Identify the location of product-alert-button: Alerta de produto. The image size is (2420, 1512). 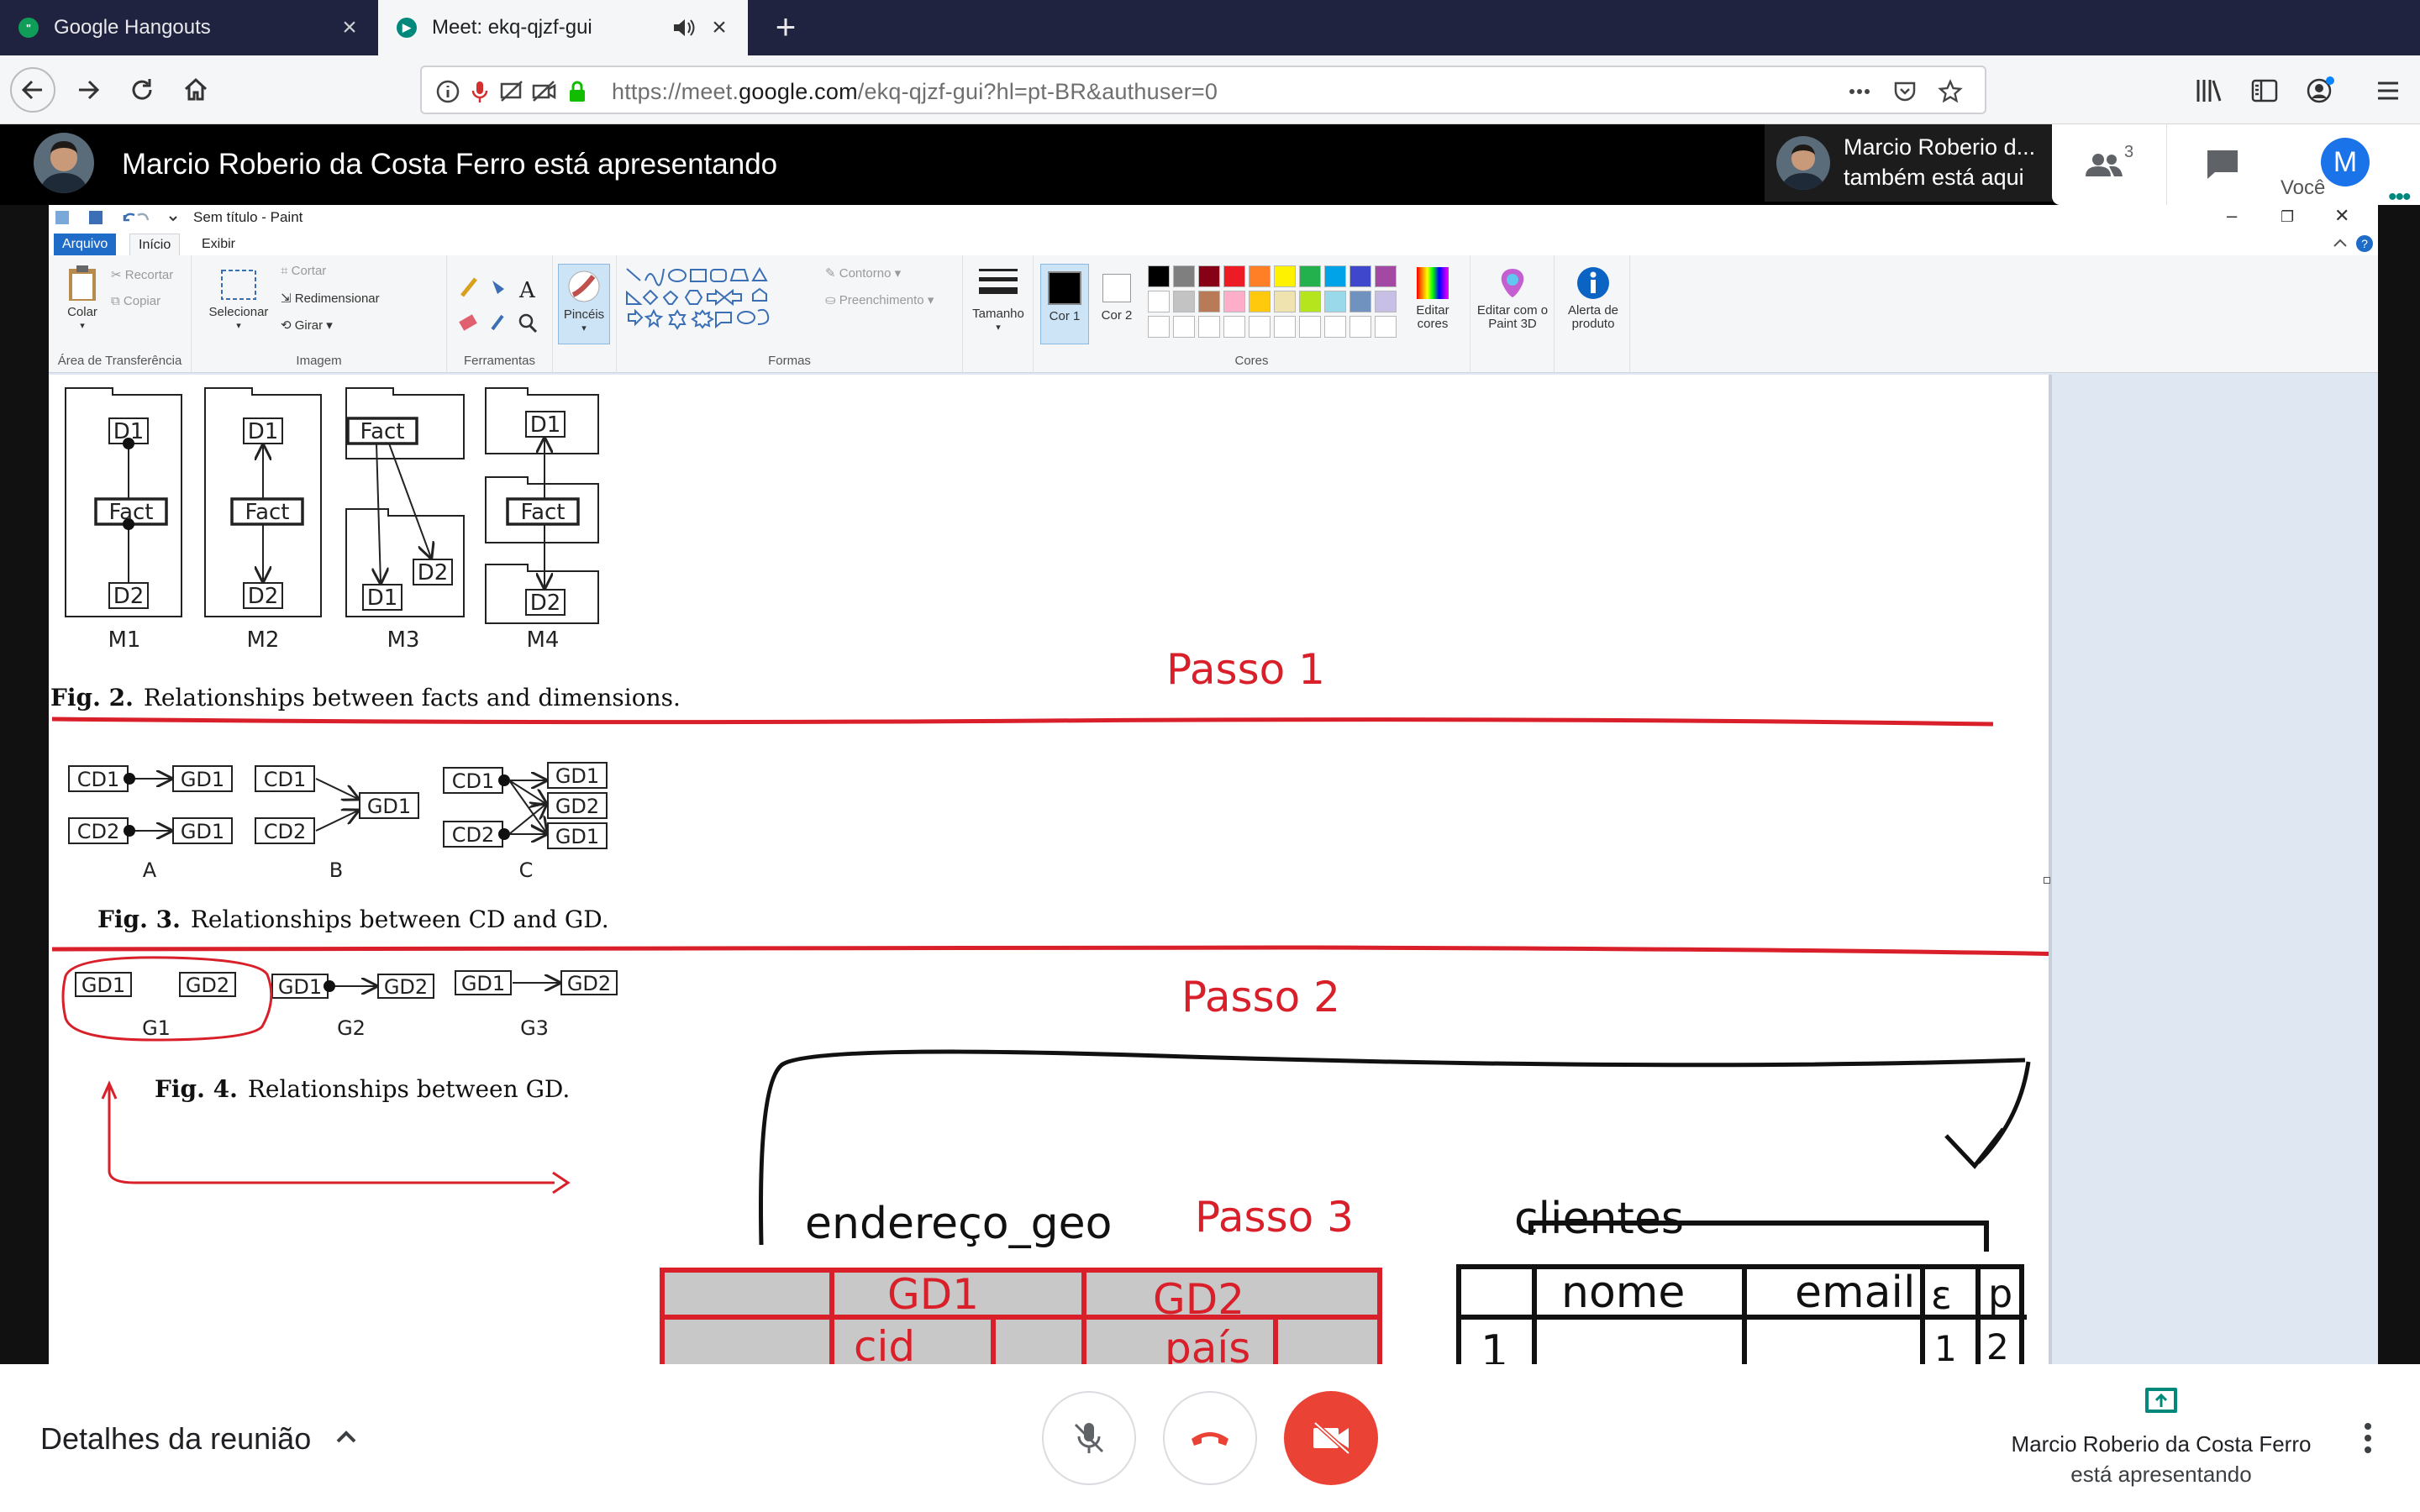
(1593, 298).